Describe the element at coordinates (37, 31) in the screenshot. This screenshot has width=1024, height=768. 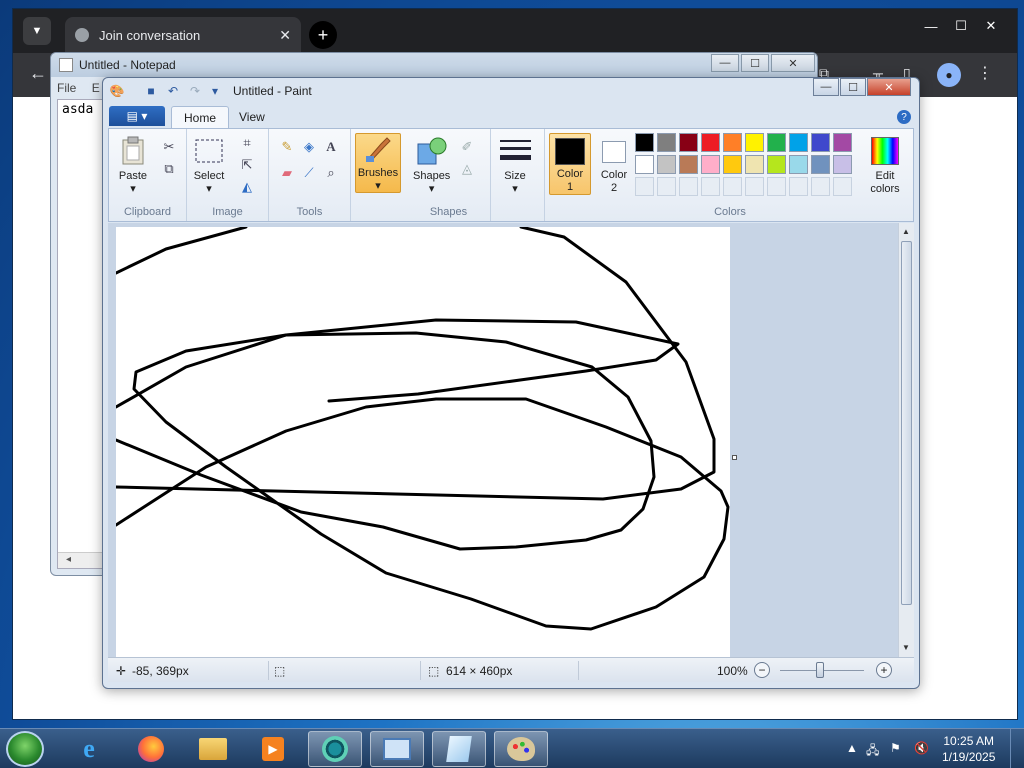
I see `tab-search-button: ▼` at that location.